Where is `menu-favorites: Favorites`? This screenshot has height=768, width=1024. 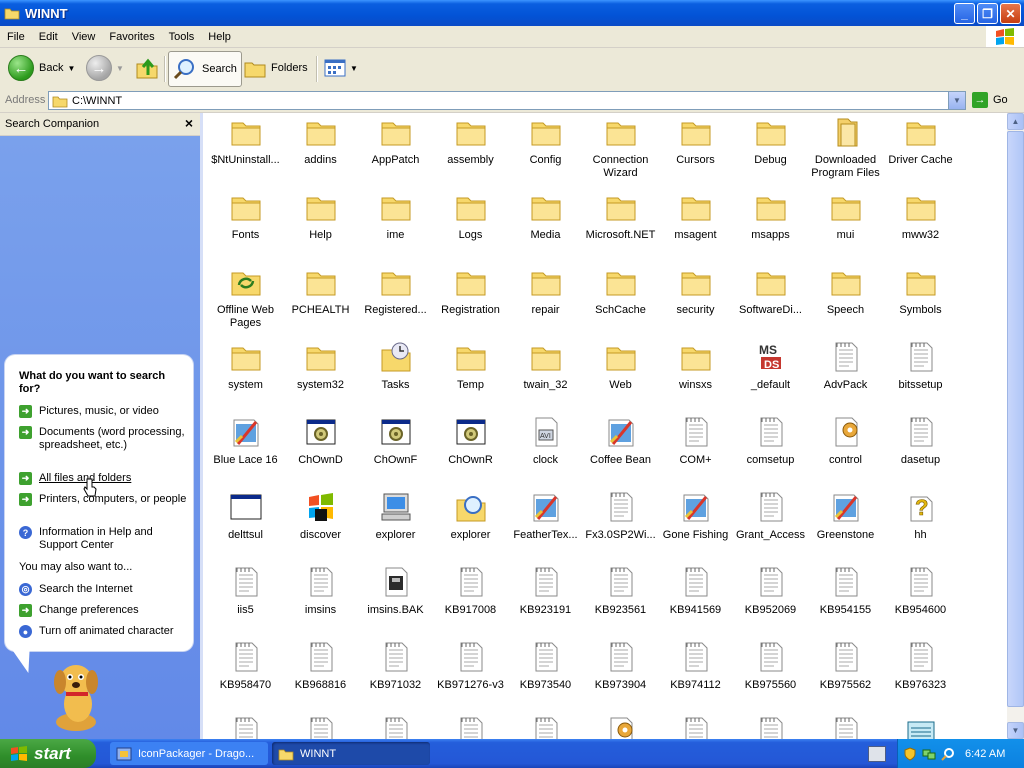 menu-favorites: Favorites is located at coordinates (131, 37).